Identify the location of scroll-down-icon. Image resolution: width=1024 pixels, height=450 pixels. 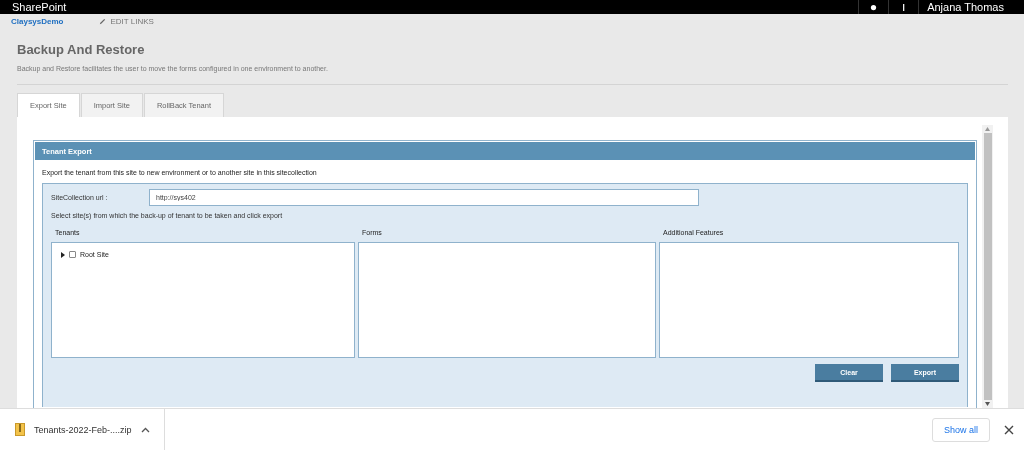
(987, 404).